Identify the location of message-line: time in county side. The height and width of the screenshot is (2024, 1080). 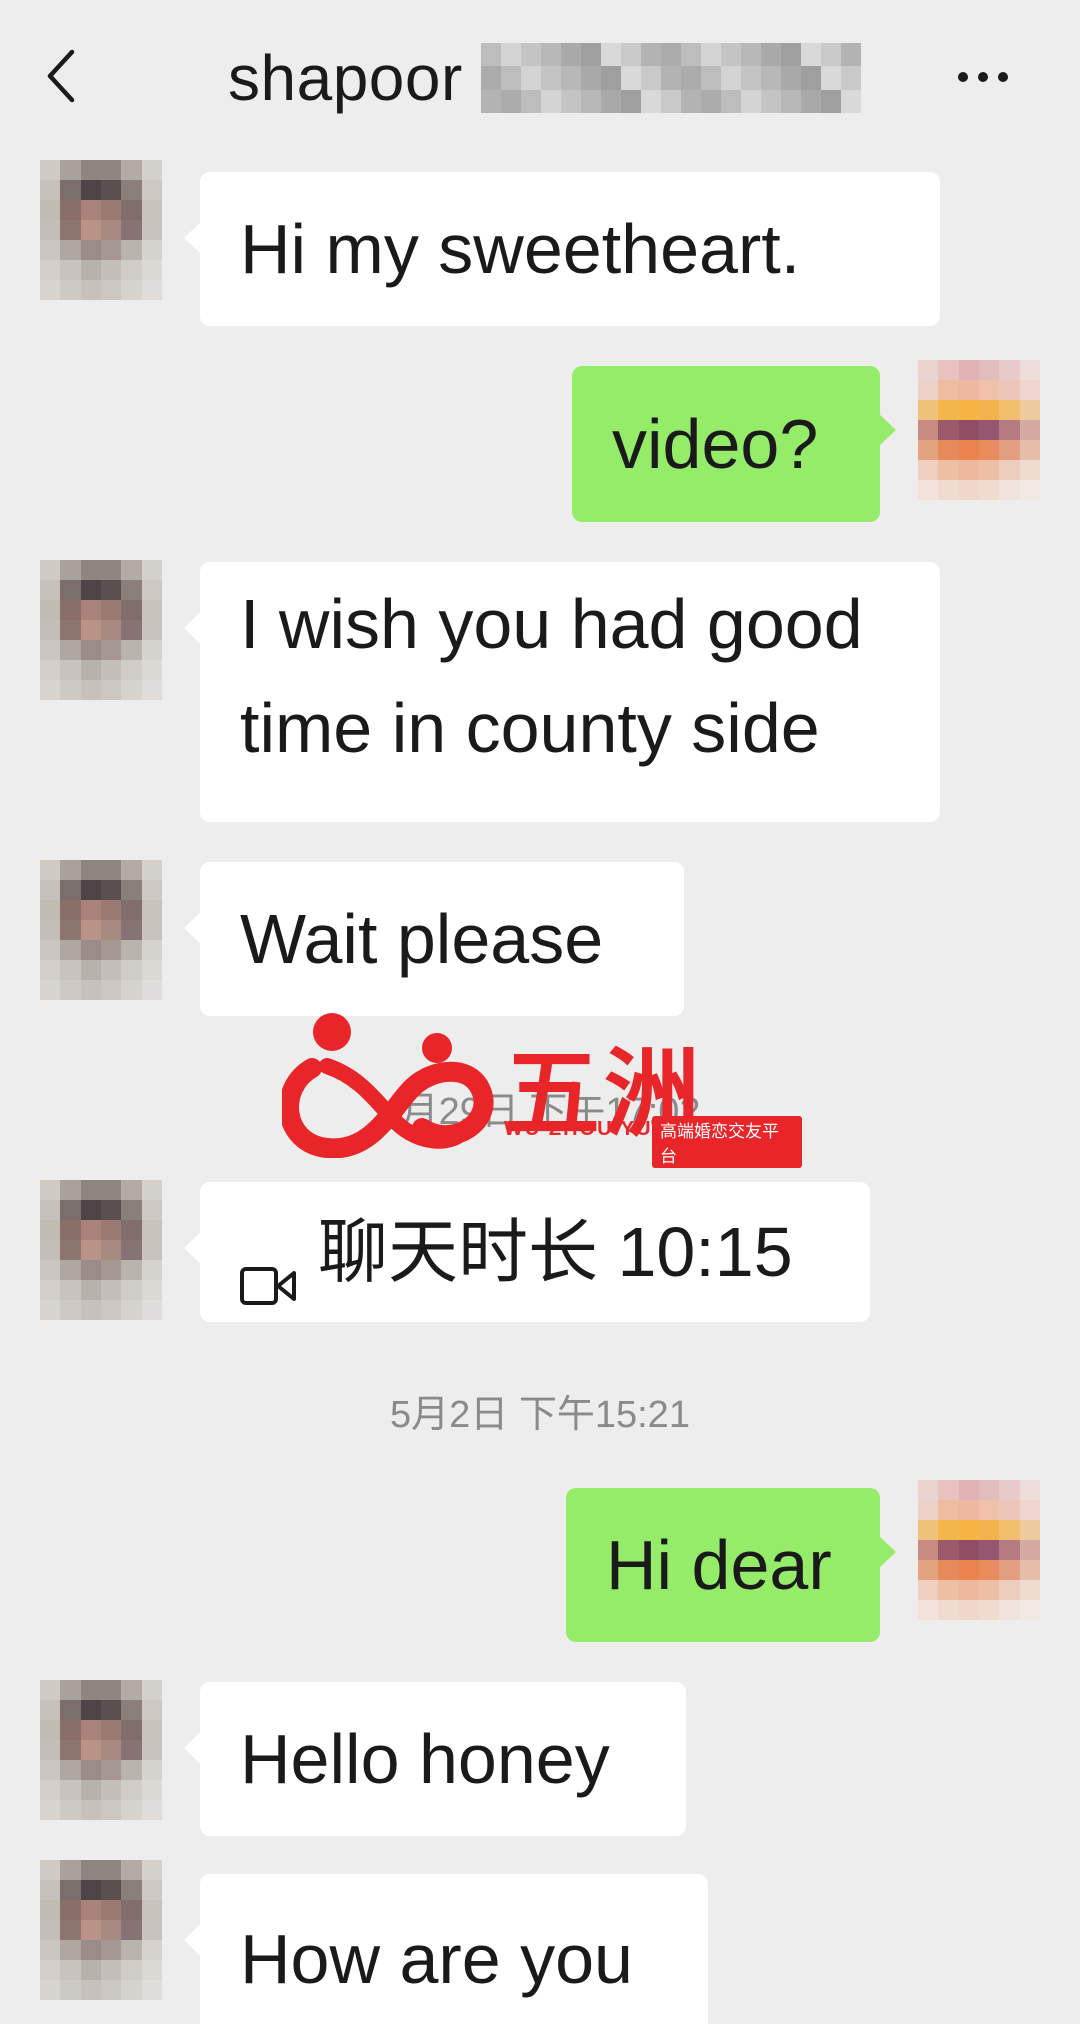
(530, 728).